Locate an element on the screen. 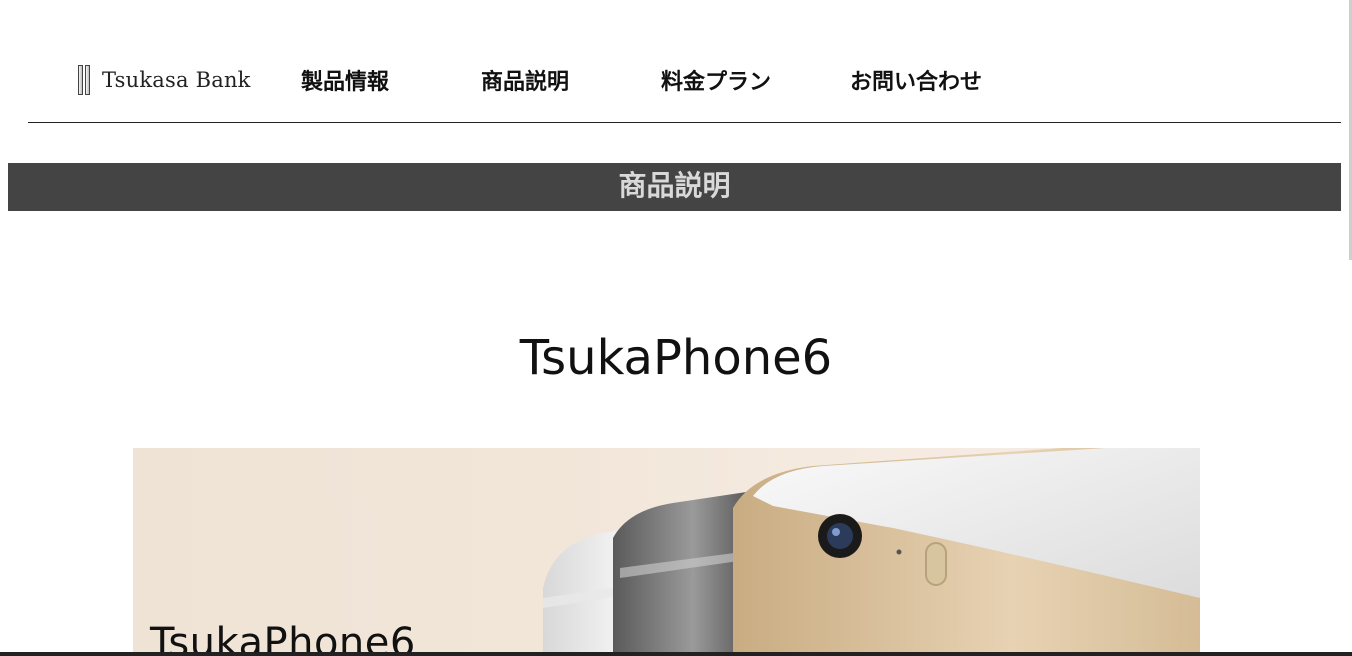 Image resolution: width=1352 pixels, height=656 pixels. logo-text: Tsukasa Bank is located at coordinates (176, 80).